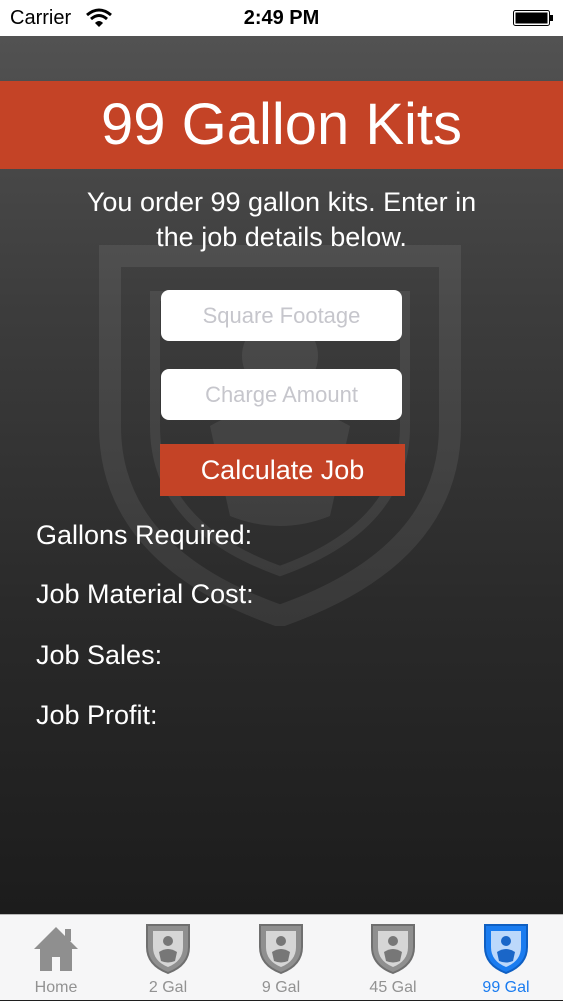  What do you see at coordinates (533, 18) in the screenshot?
I see `battery-icon` at bounding box center [533, 18].